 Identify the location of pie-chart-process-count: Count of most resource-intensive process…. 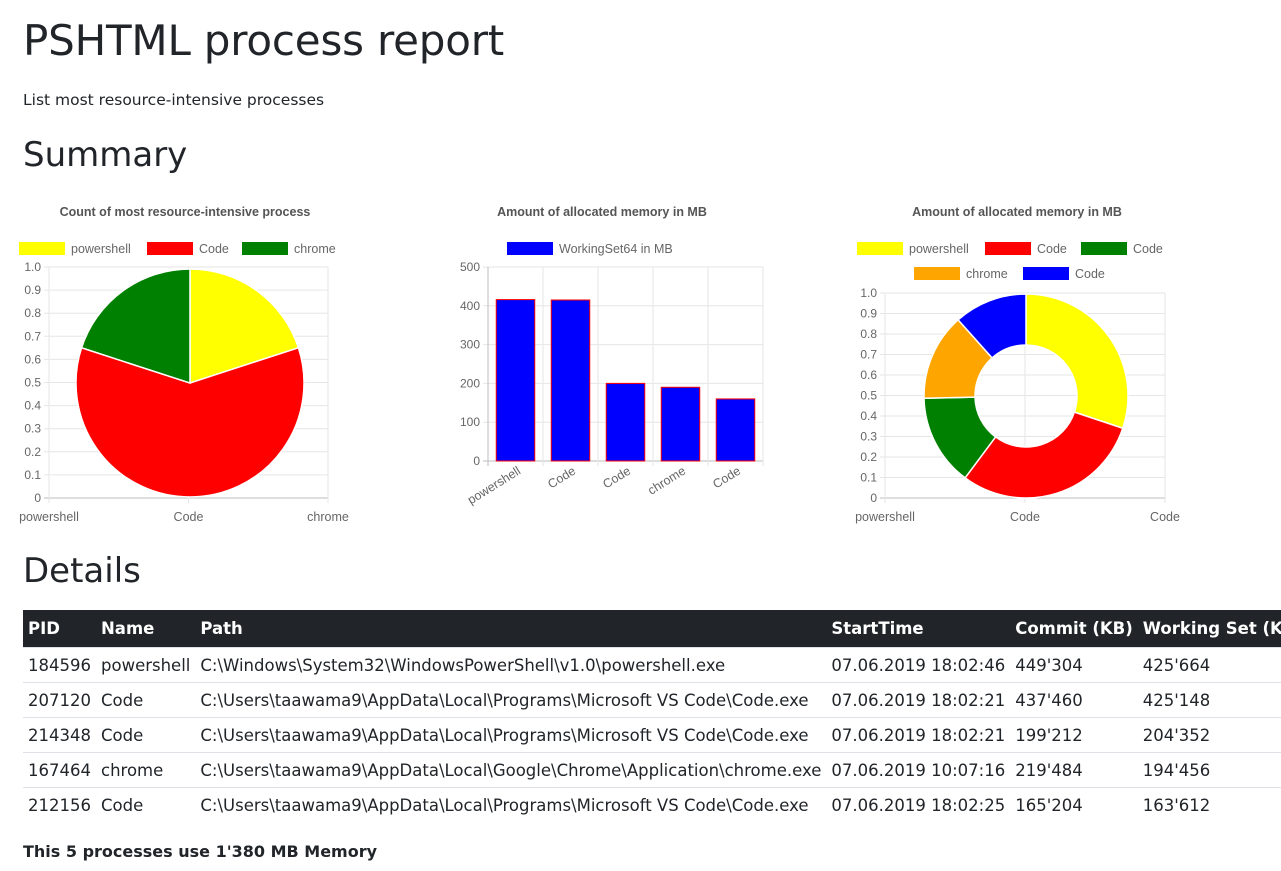
(184, 364).